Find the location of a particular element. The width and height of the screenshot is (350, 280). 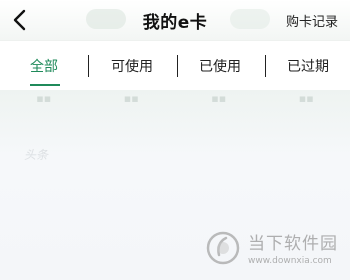

faded-header-chip-left is located at coordinates (106, 19).